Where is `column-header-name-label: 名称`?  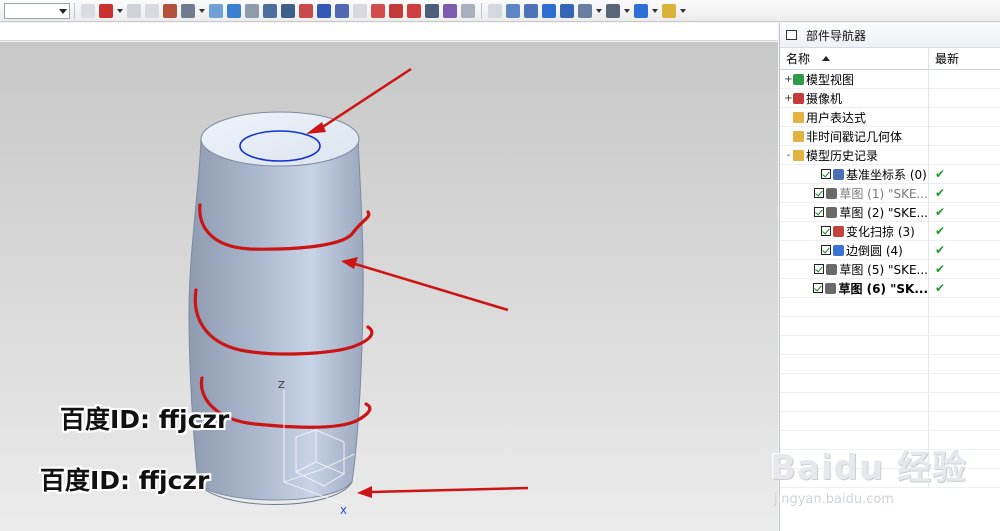 column-header-name-label: 名称 is located at coordinates (798, 59).